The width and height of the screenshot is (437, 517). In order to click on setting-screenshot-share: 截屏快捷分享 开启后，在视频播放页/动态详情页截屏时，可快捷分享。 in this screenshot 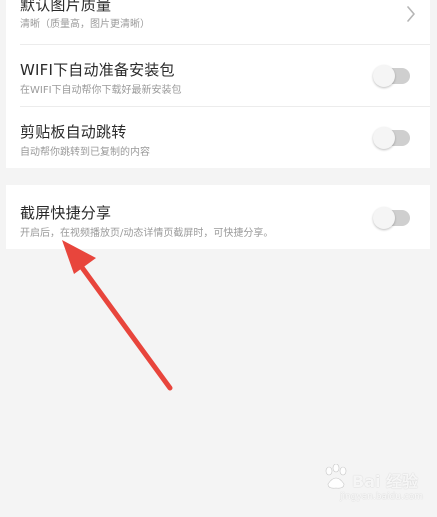, I will do `click(218, 217)`.